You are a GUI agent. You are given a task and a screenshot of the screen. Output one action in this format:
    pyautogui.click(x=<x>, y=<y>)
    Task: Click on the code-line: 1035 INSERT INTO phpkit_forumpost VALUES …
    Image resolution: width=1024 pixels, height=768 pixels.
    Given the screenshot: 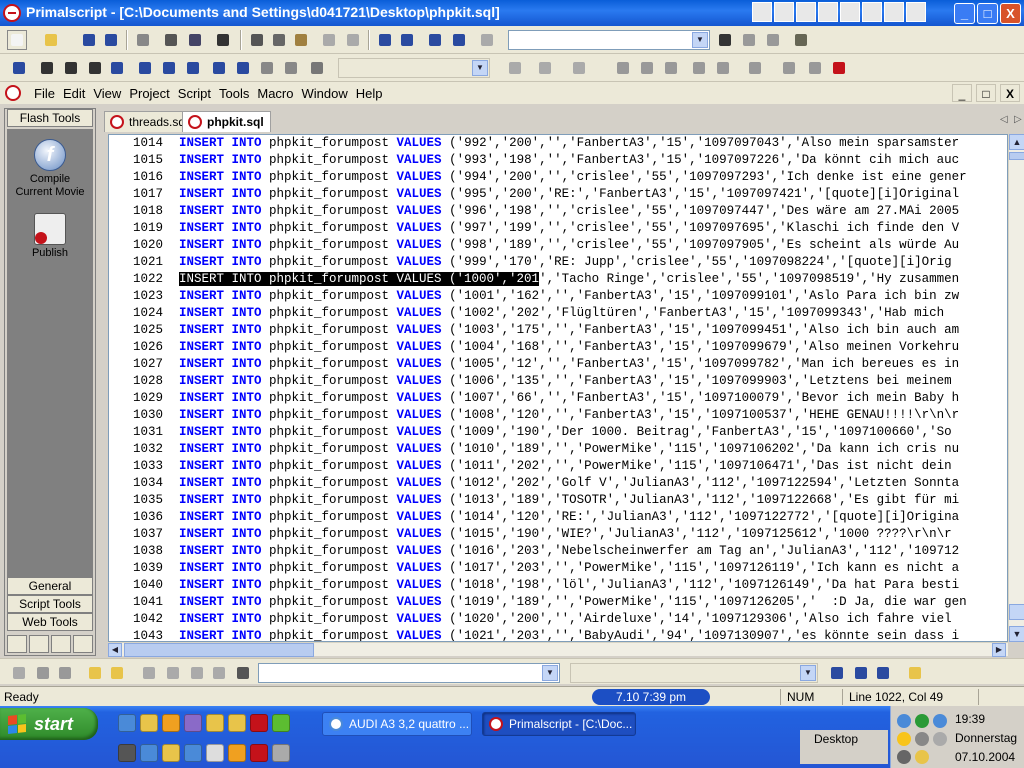 What is the action you would take?
    pyautogui.click(x=558, y=500)
    